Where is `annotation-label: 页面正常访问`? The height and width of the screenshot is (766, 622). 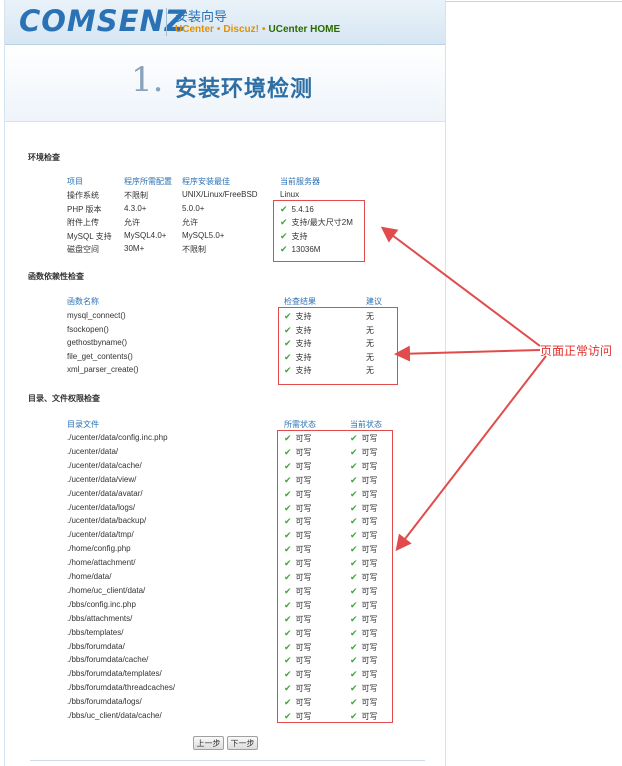
annotation-label: 页面正常访问 is located at coordinates (576, 351).